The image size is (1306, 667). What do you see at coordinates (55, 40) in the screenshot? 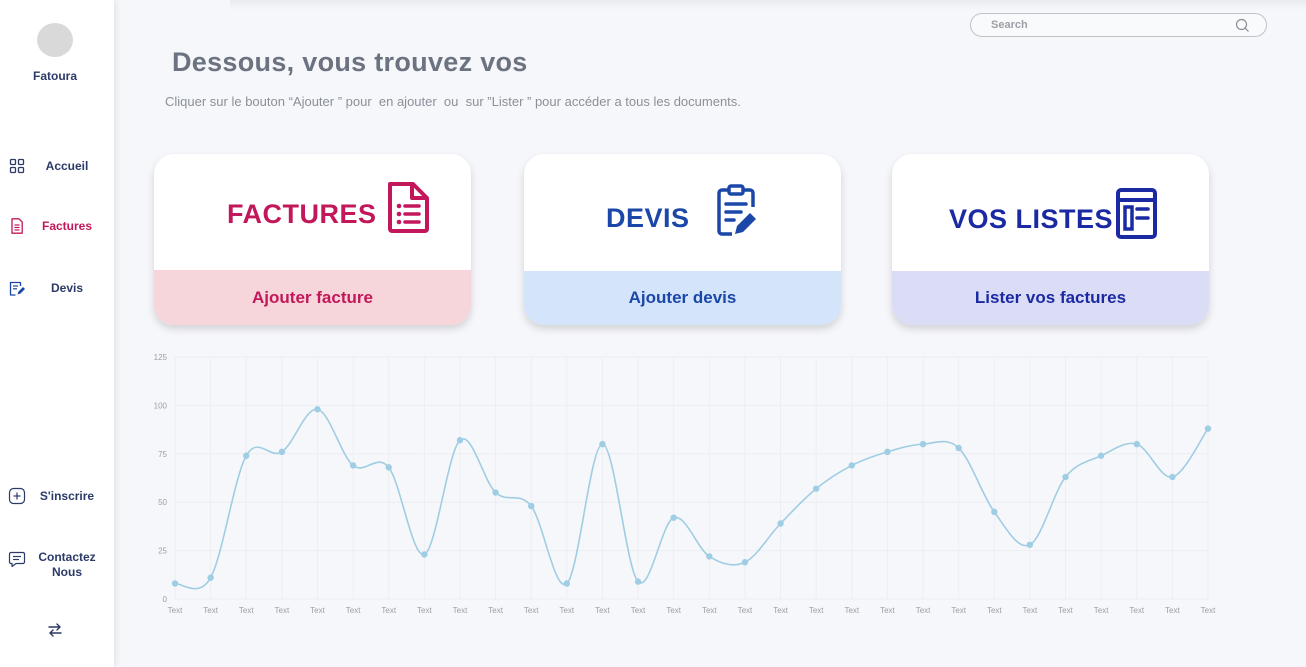
I see `avatar` at bounding box center [55, 40].